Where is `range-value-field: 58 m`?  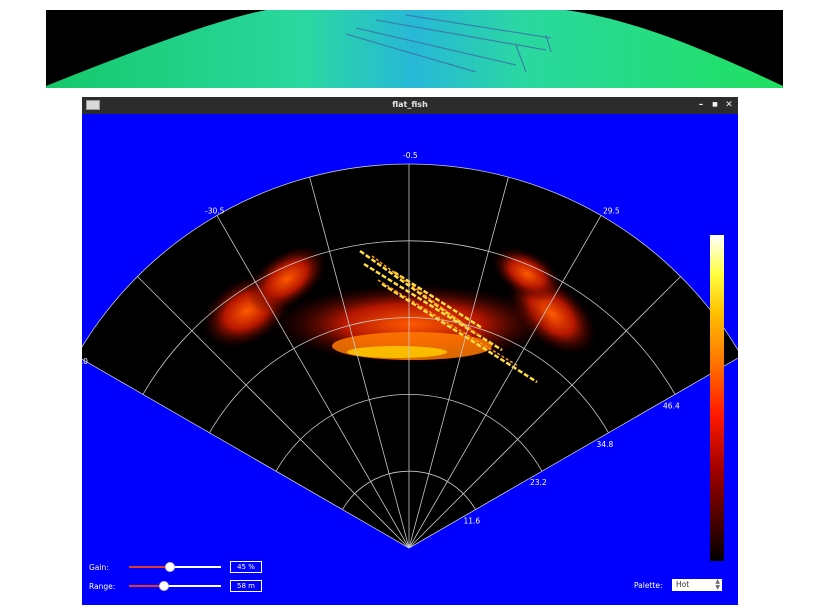 range-value-field: 58 m is located at coordinates (246, 586).